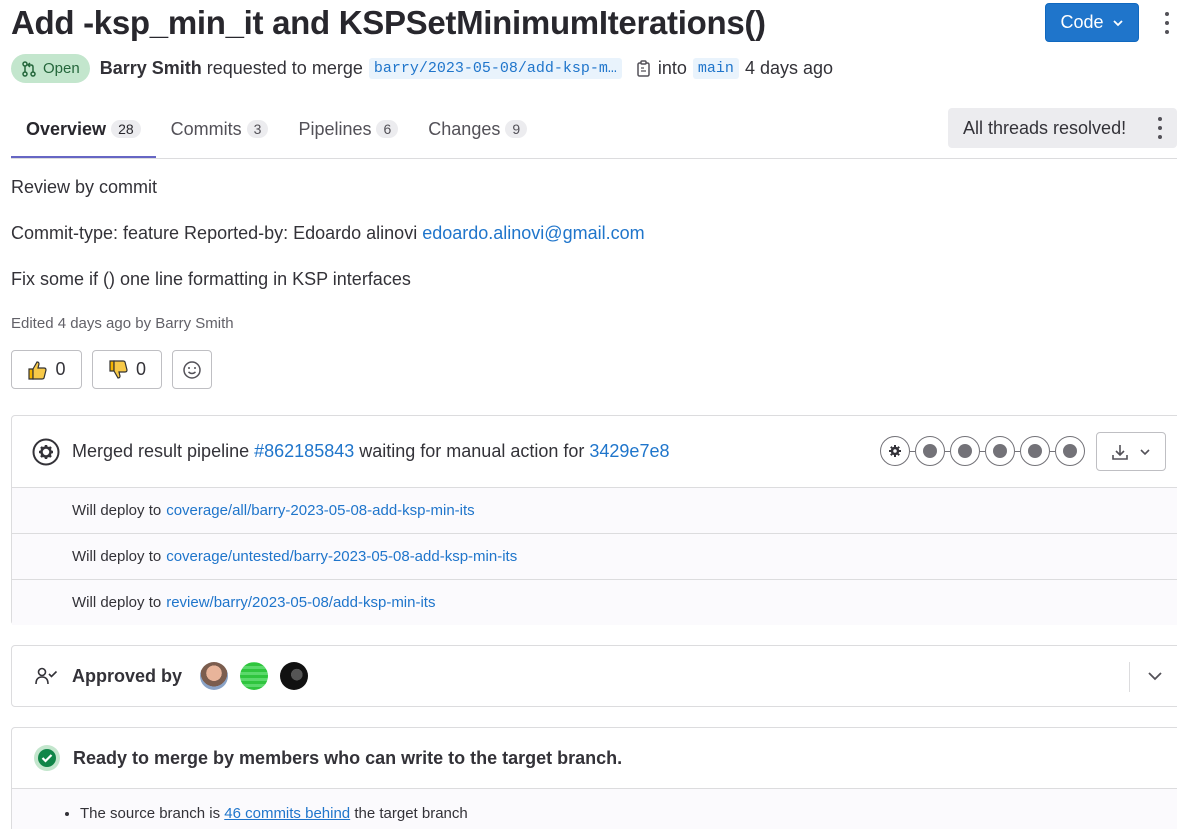 Image resolution: width=1177 pixels, height=829 pixels. What do you see at coordinates (644, 68) in the screenshot?
I see `copy-branch-icon` at bounding box center [644, 68].